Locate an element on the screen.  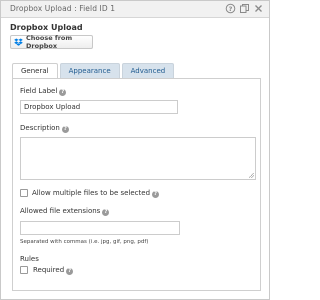
multiple-files-checkbox is located at coordinates (24, 193).